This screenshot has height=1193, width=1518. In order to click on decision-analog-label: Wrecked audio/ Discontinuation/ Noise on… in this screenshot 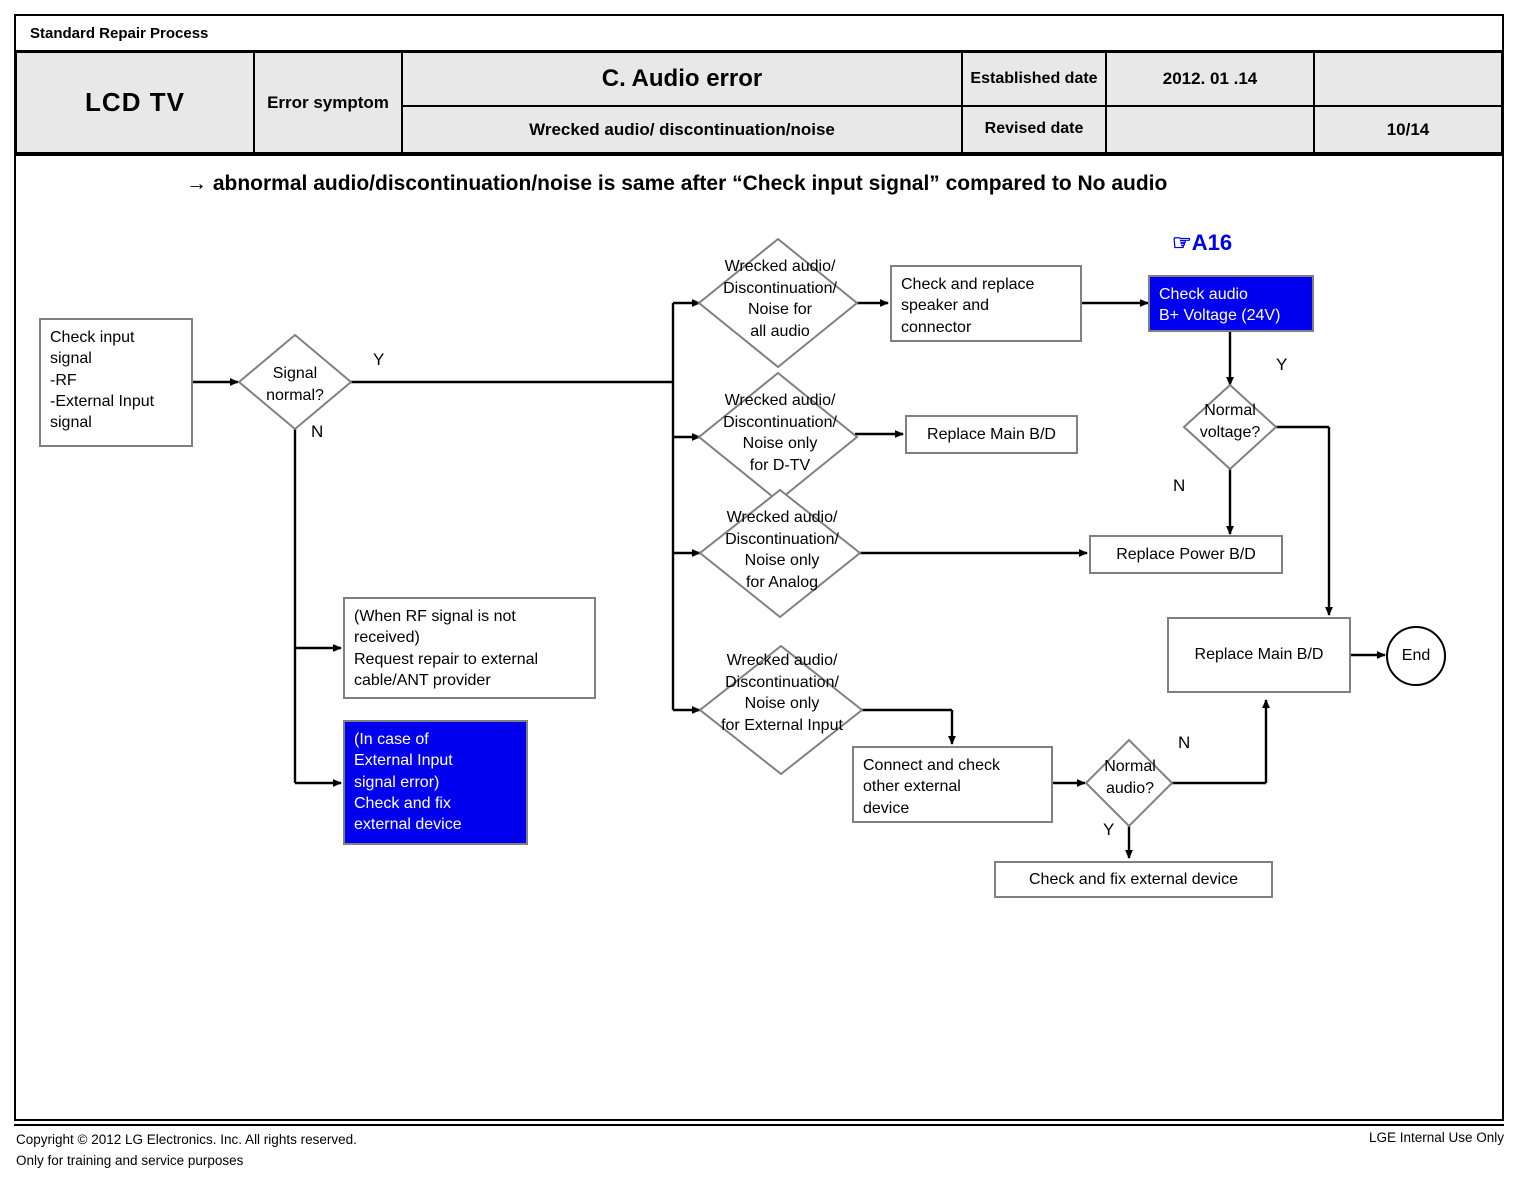, I will do `click(782, 550)`.